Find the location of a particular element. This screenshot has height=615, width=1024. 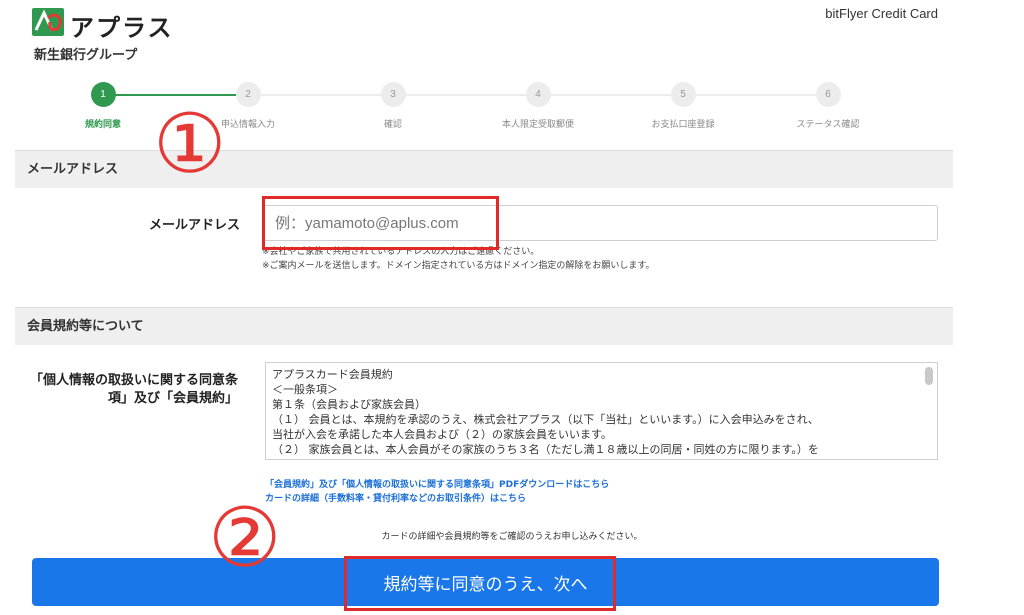

terms-section-header: 会員規約等について is located at coordinates (484, 326).